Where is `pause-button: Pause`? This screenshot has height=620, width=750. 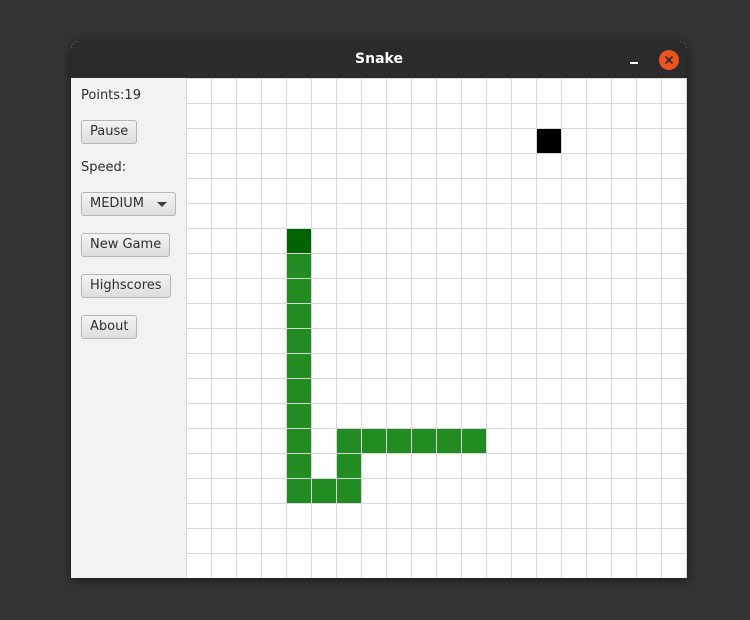
pause-button: Pause is located at coordinates (109, 132).